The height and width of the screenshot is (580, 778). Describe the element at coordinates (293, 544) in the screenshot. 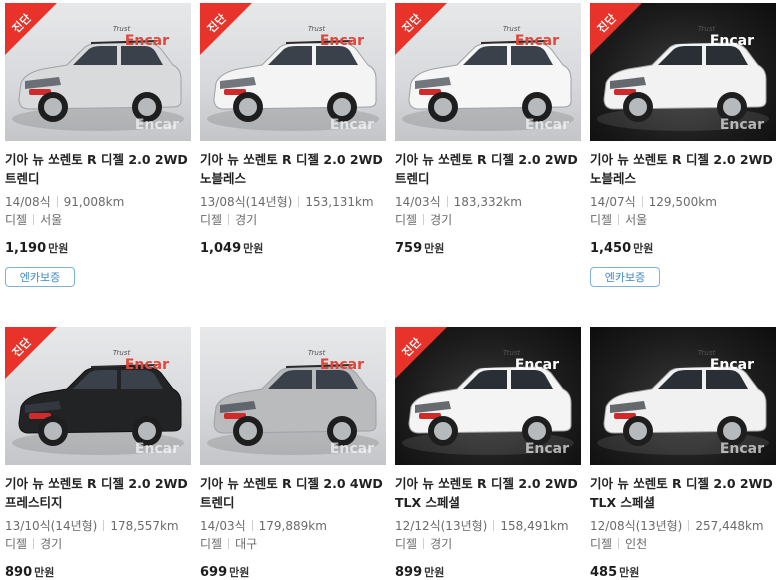

I see `listing-meta-row-2: 디젤 대구` at that location.